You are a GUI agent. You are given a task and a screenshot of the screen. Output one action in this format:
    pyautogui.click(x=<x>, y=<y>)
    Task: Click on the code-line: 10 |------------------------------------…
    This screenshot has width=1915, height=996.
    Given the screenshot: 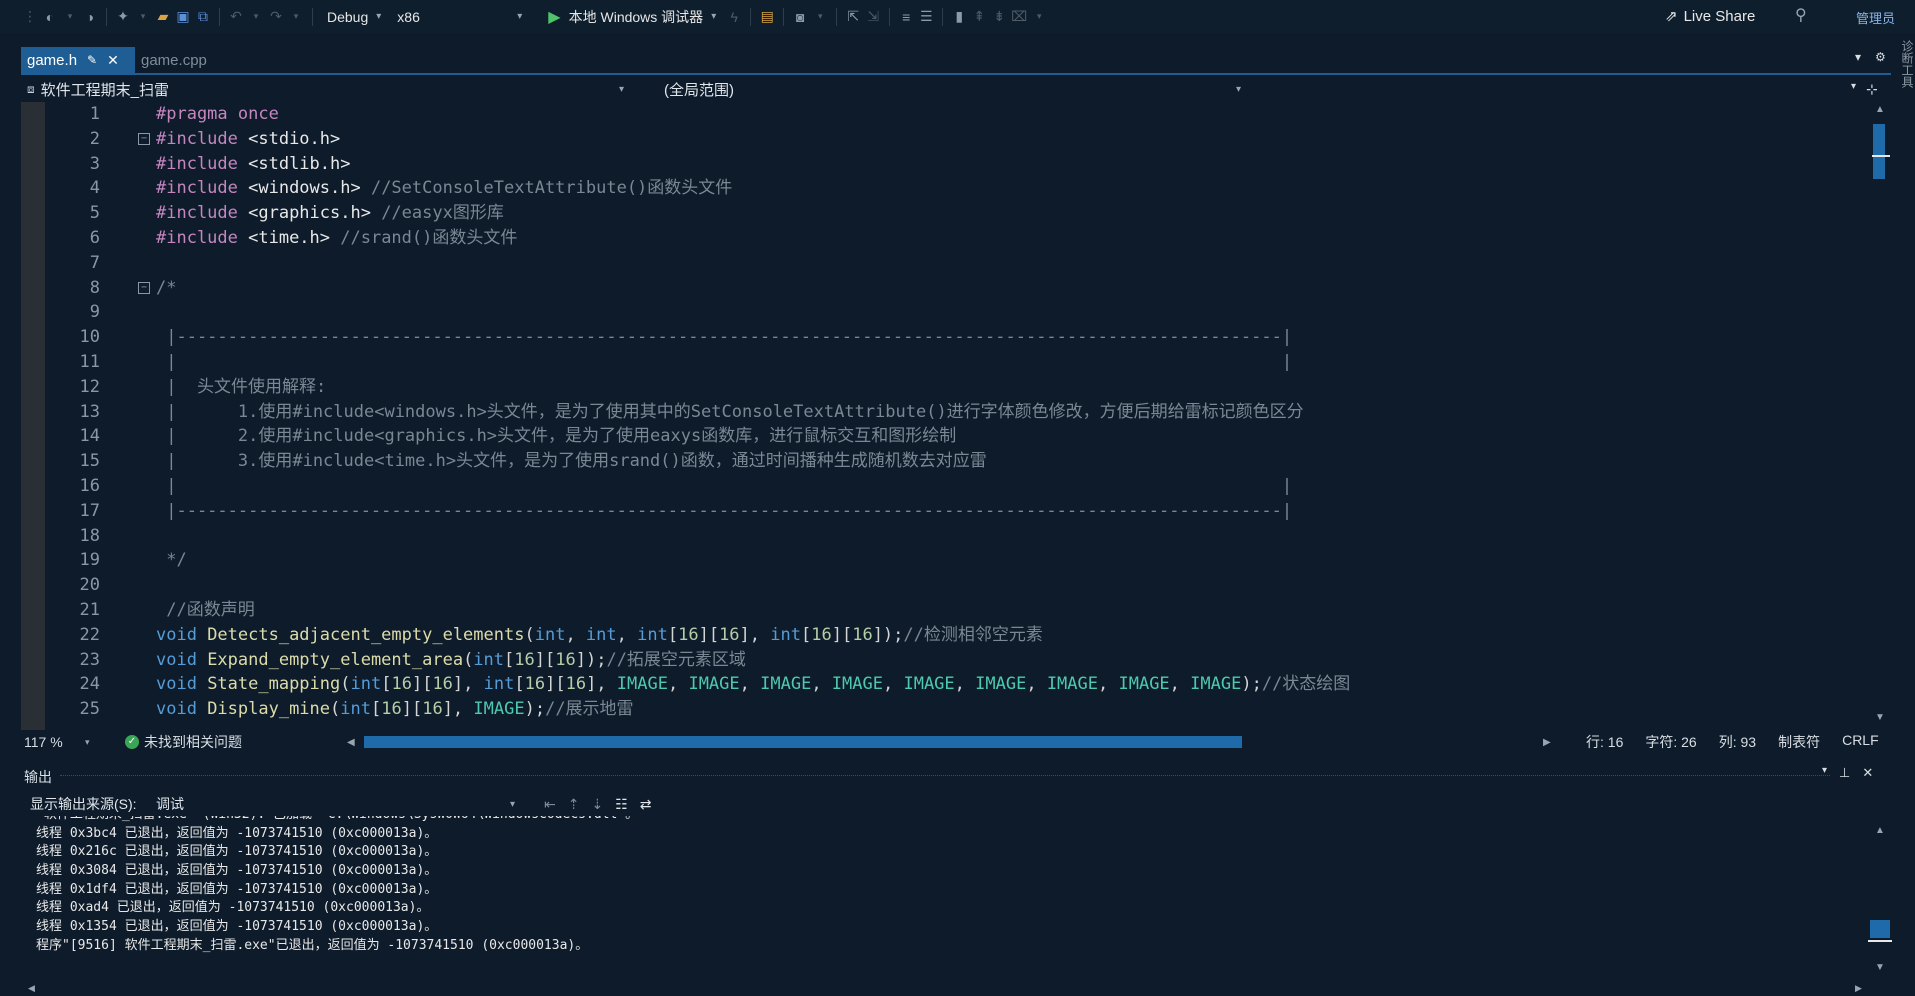 What is the action you would take?
    pyautogui.click(x=960, y=337)
    